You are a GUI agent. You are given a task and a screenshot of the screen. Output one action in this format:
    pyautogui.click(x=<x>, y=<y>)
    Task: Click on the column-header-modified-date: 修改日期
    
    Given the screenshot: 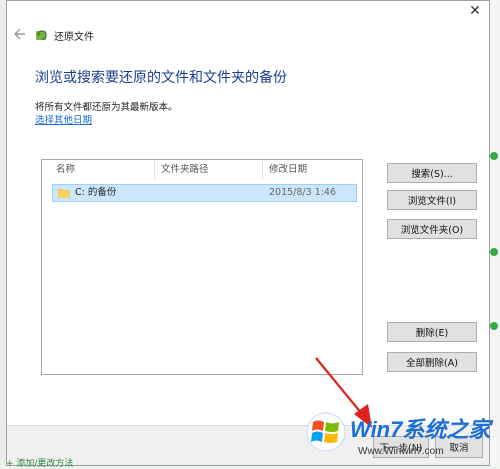 What is the action you would take?
    pyautogui.click(x=312, y=170)
    